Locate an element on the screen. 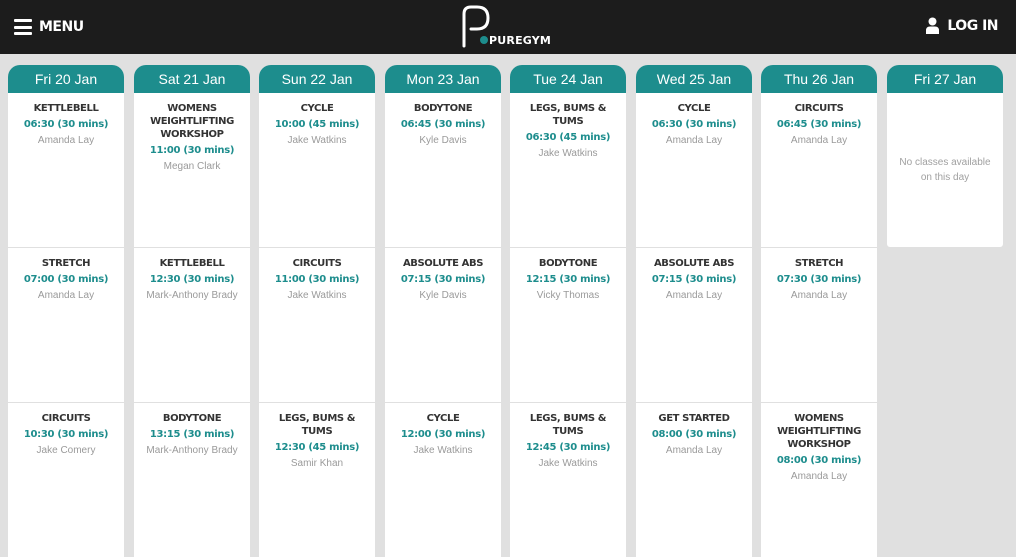 This screenshot has width=1016, height=557. day-header: Sat 21 Jan is located at coordinates (192, 79).